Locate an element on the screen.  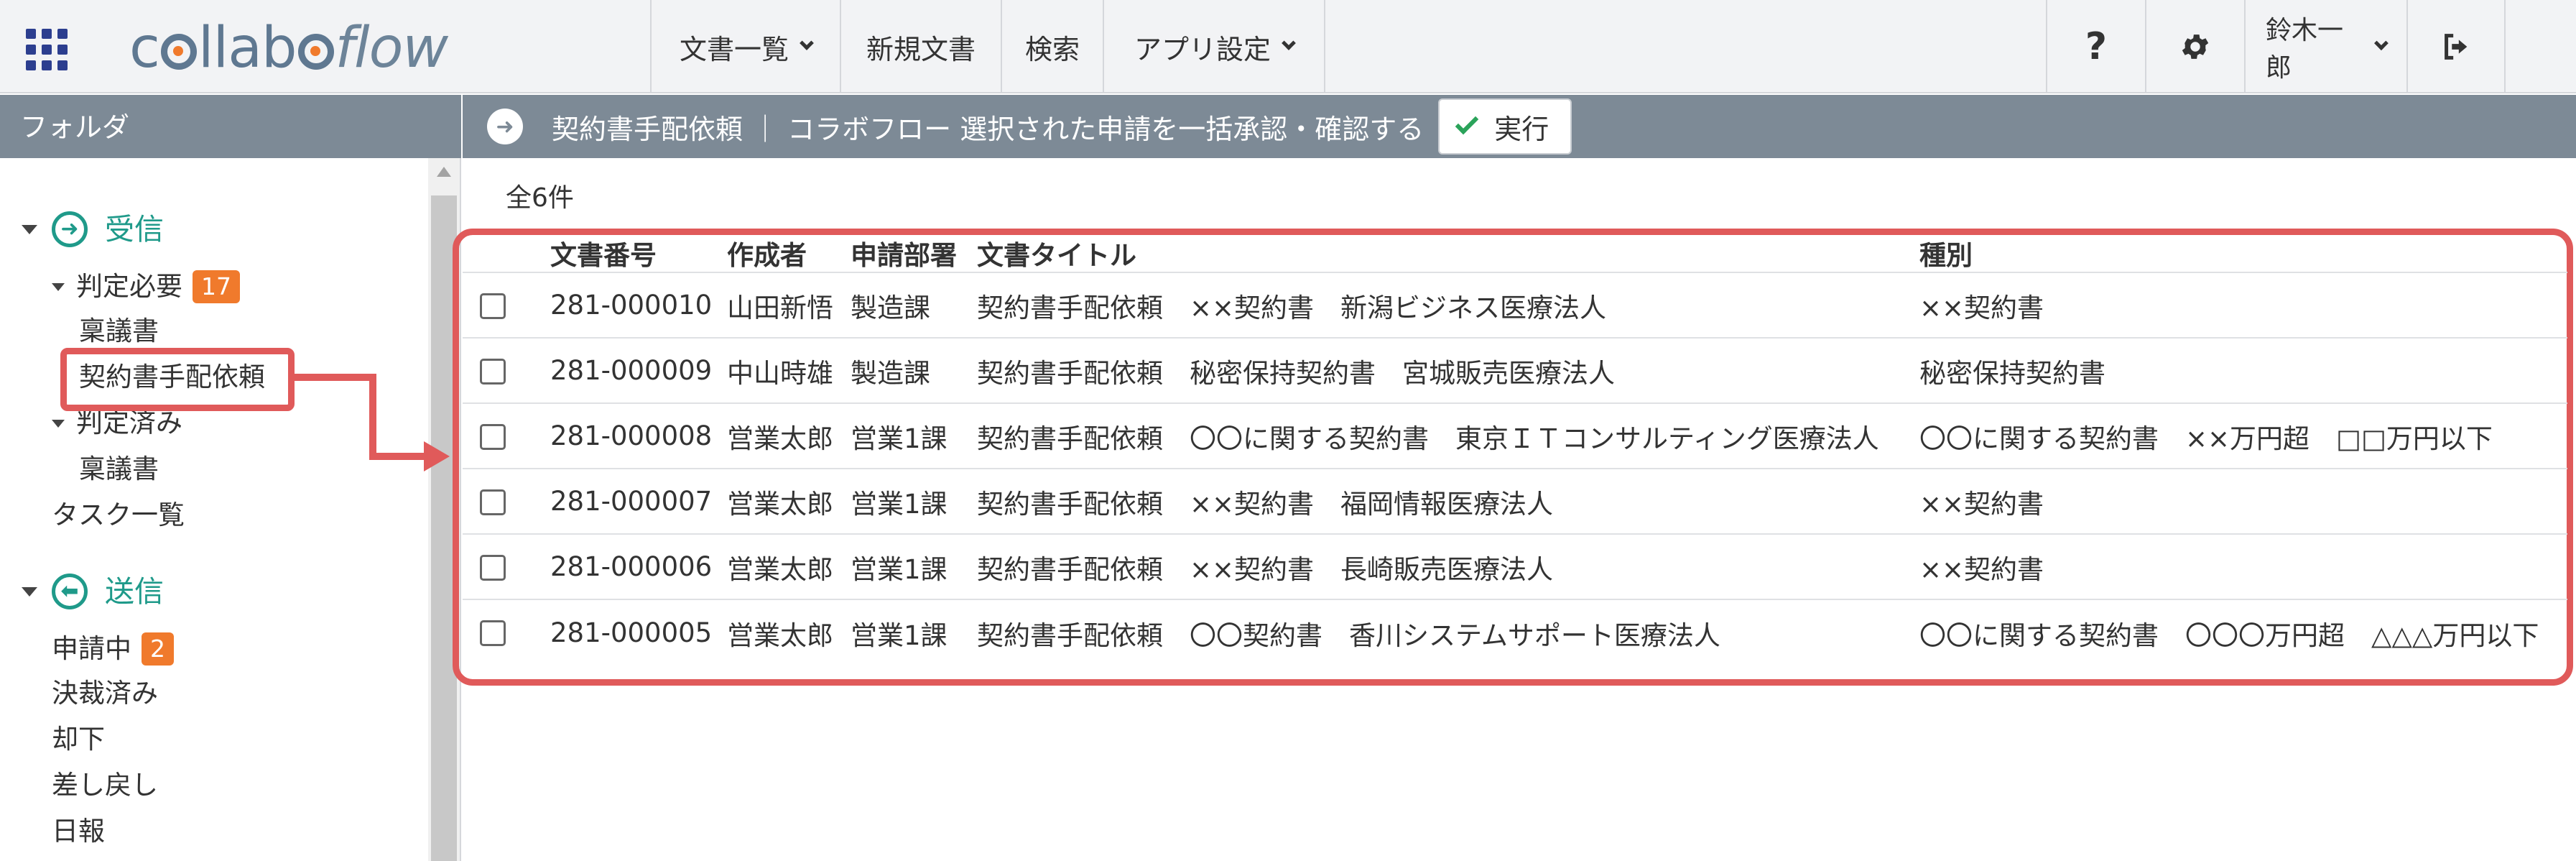
folder-daily-report-label: 日報 is located at coordinates (78, 831).